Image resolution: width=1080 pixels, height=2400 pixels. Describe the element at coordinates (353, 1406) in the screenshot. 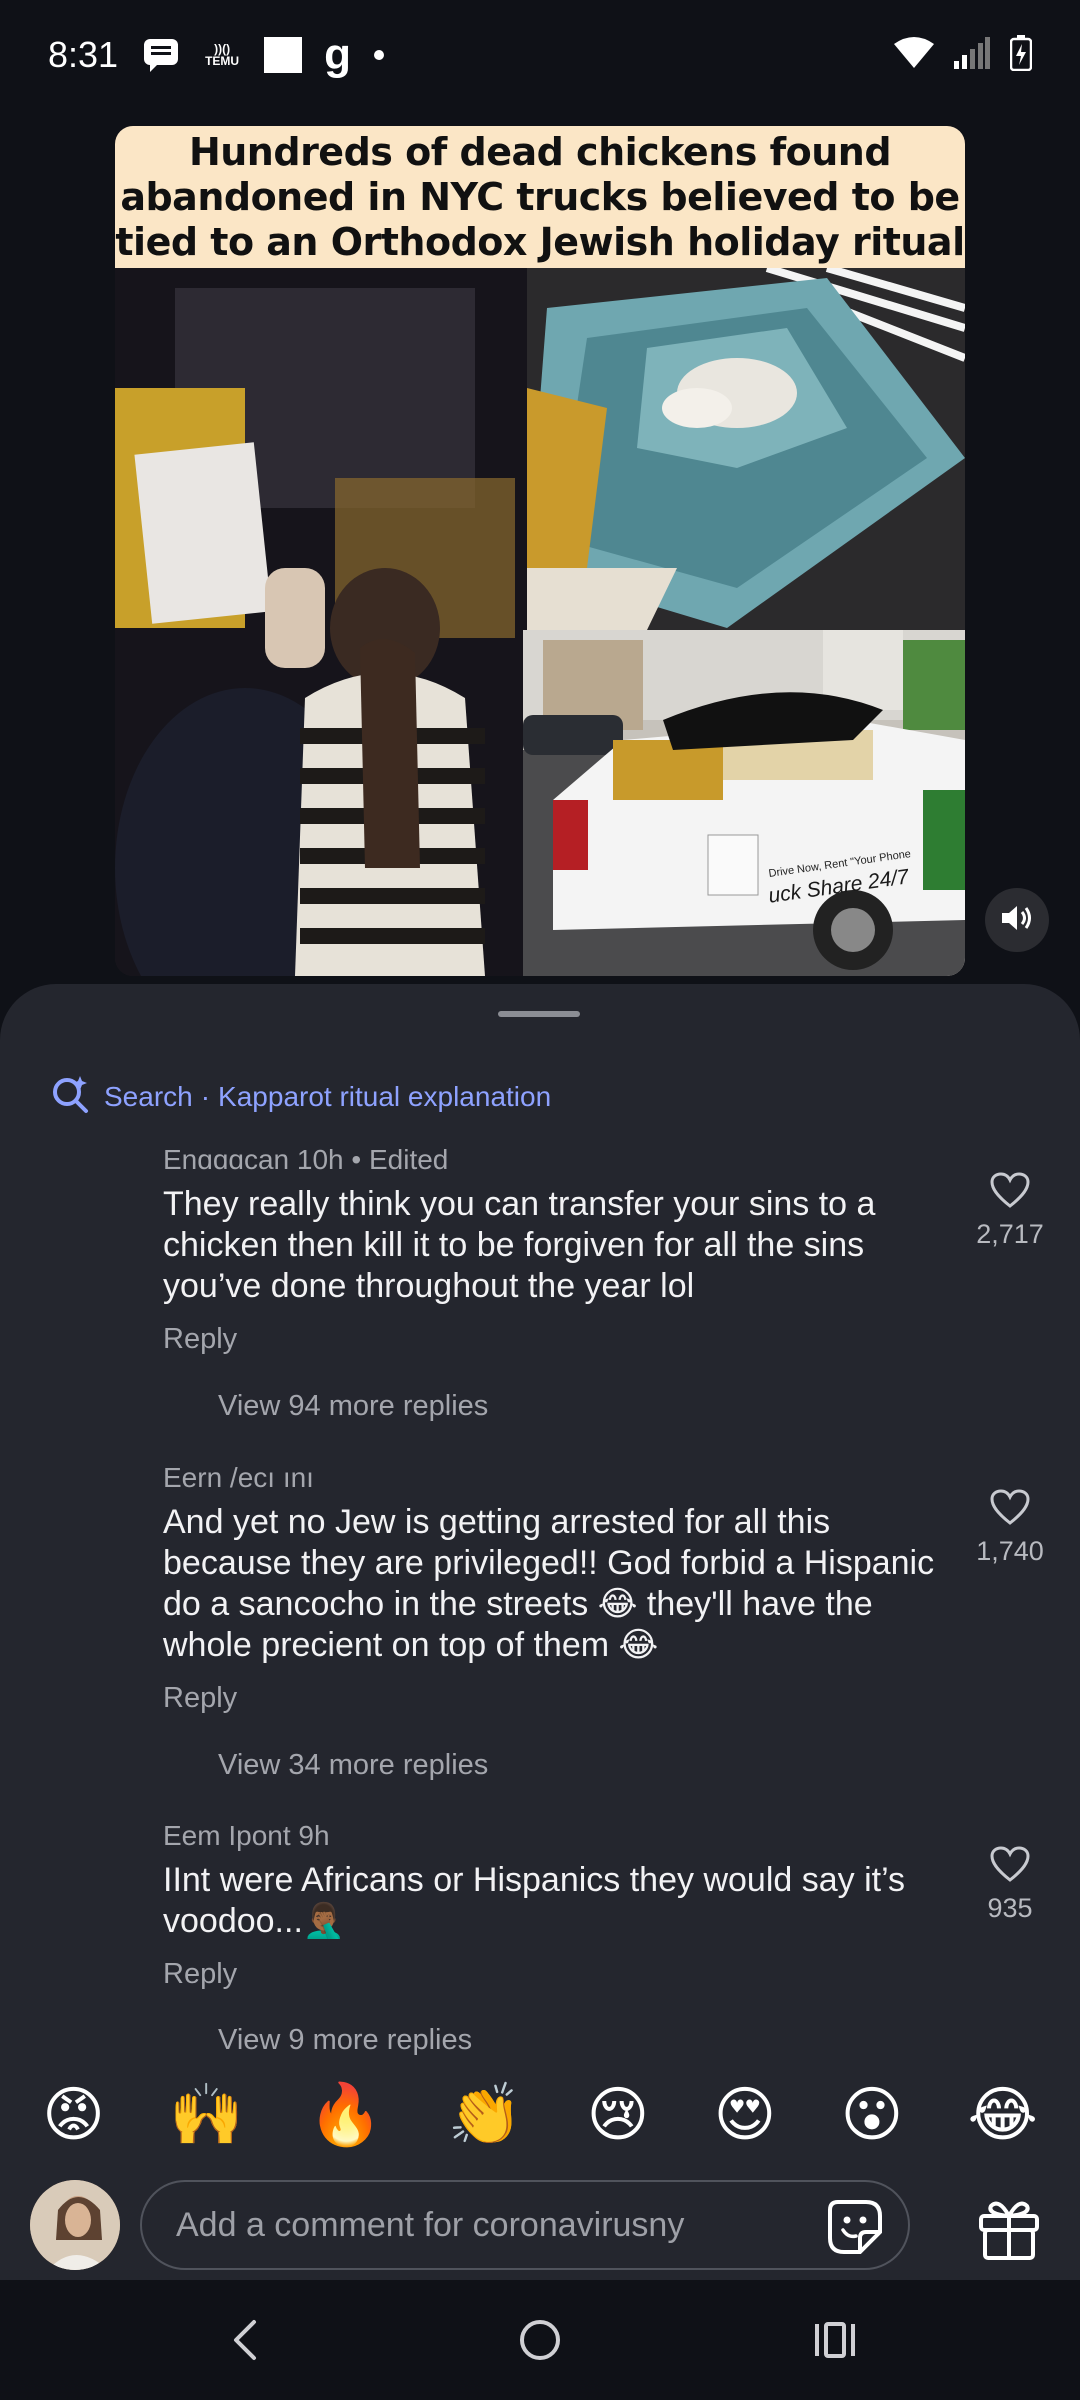

I see `view-more-replies: View 94 more replies` at that location.